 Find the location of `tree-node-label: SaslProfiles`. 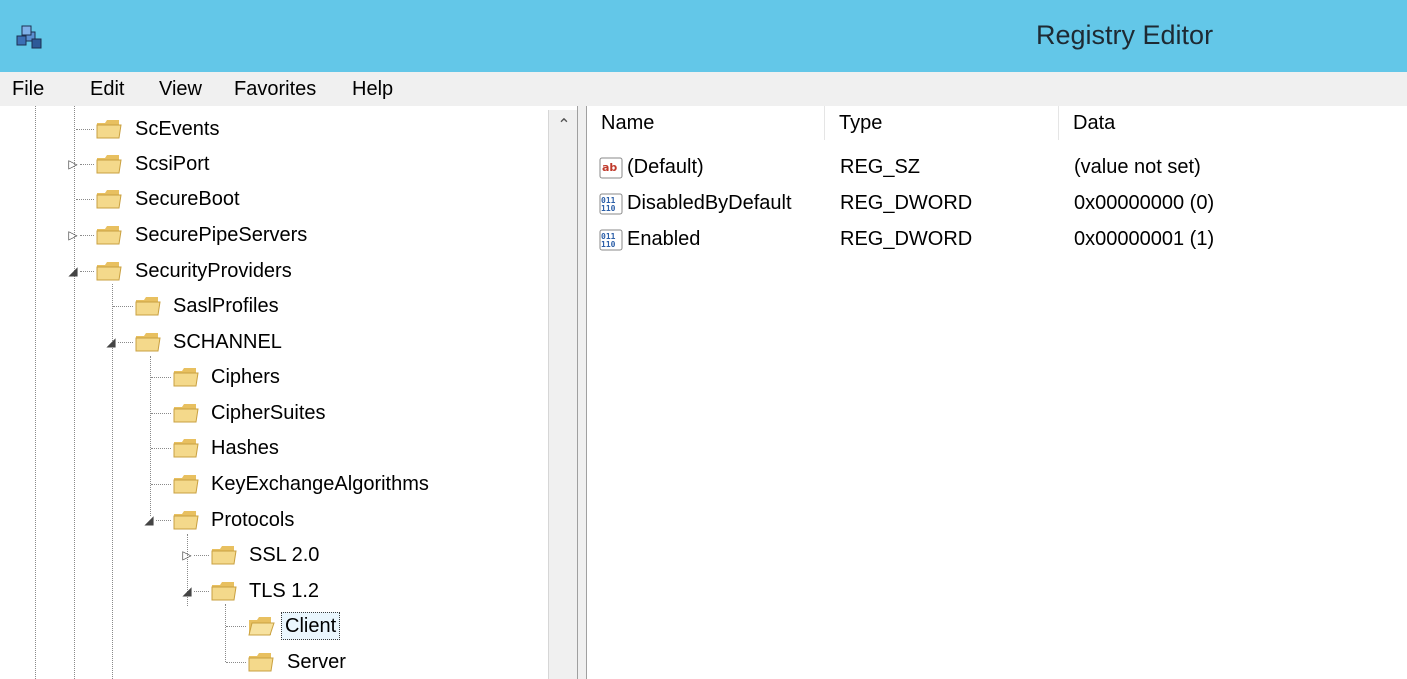

tree-node-label: SaslProfiles is located at coordinates (226, 306).